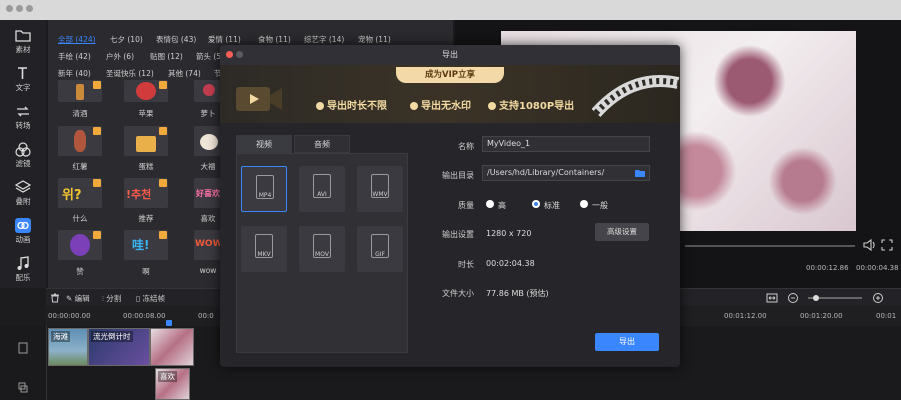  Describe the element at coordinates (265, 195) in the screenshot. I see `format-label: MP4` at that location.